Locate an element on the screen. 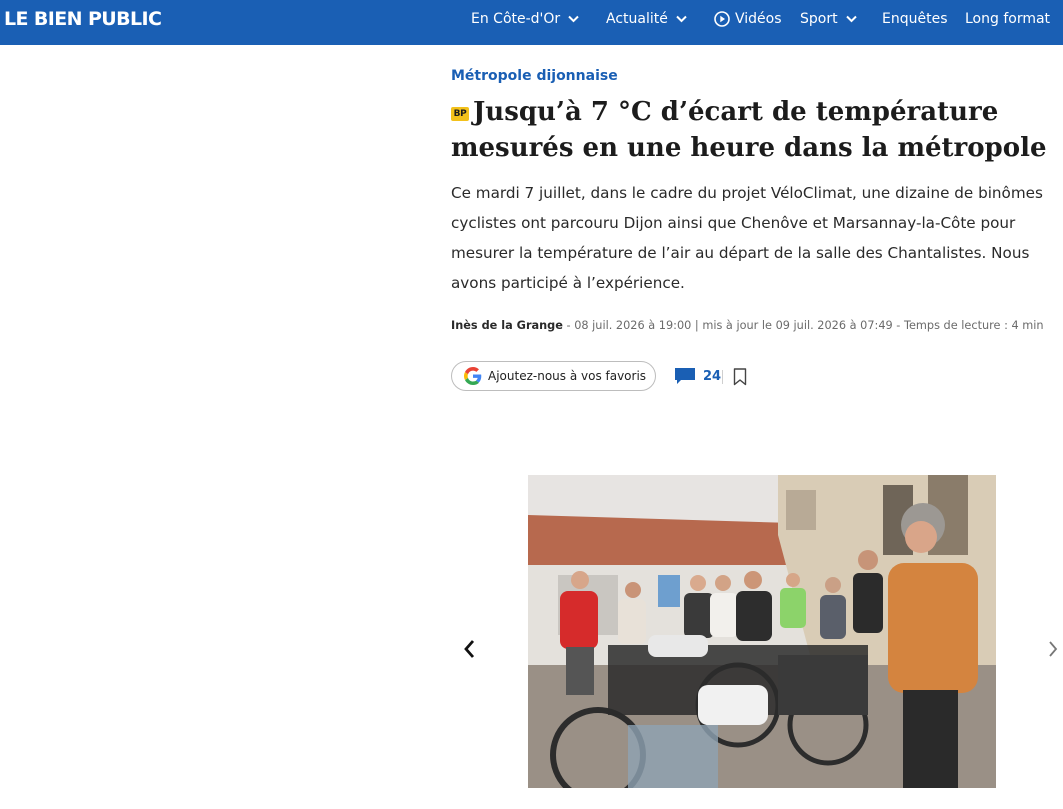  chevron-left-icon is located at coordinates (470, 649).